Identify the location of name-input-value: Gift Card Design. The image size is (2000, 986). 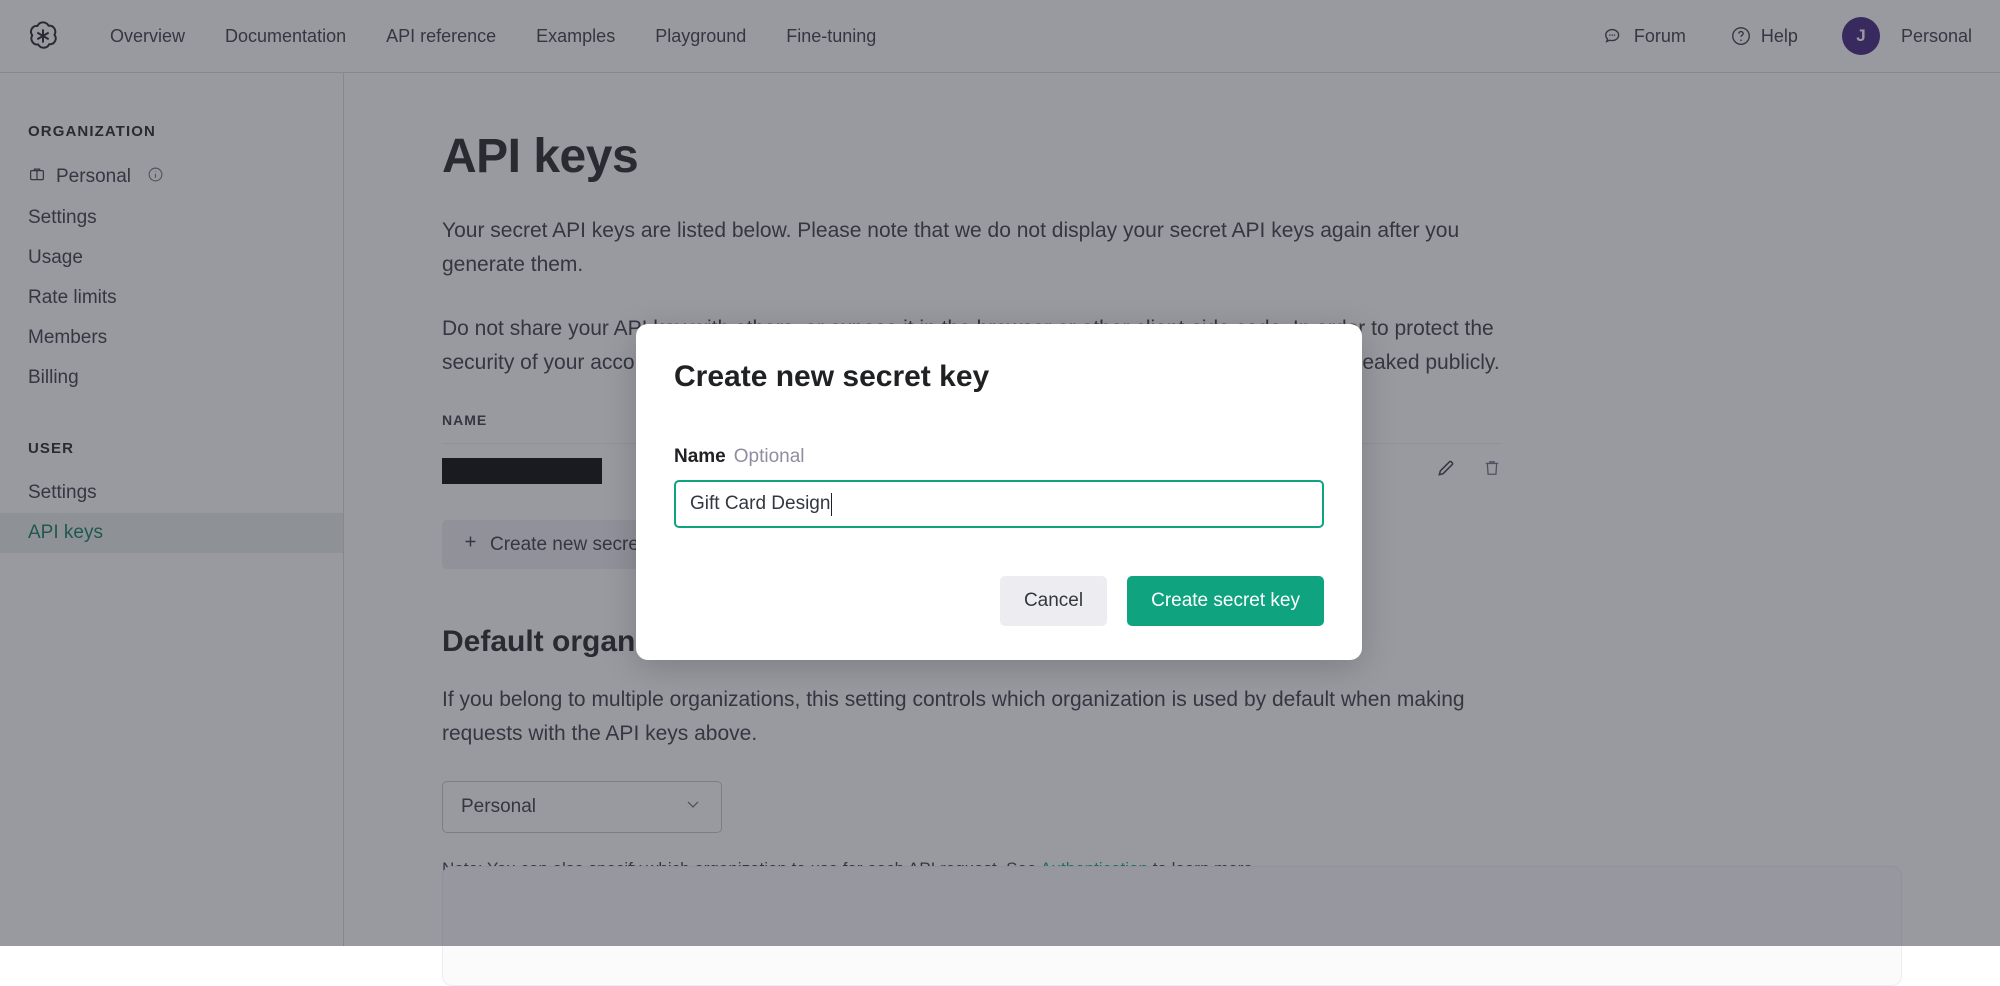
(760, 503).